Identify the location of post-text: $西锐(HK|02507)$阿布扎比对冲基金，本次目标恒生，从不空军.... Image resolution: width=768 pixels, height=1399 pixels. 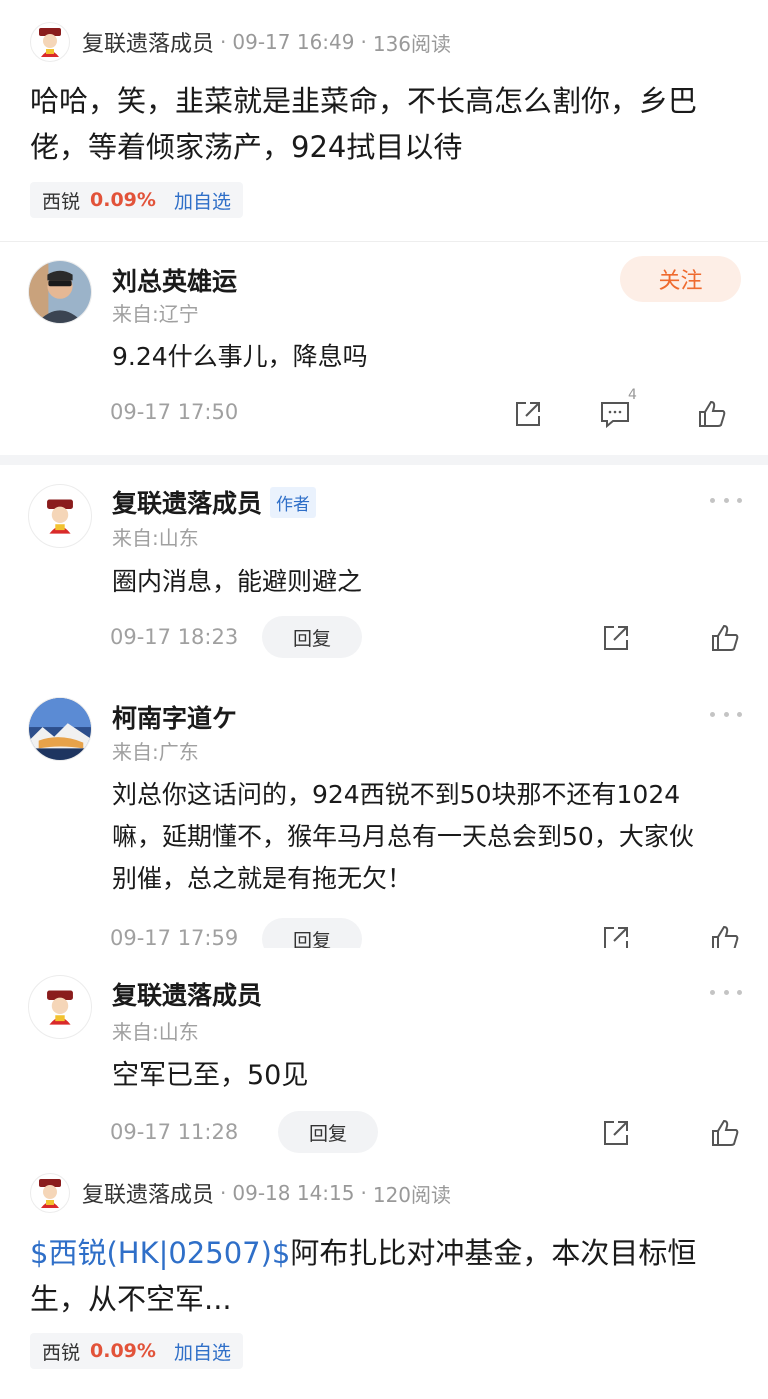
(385, 1276).